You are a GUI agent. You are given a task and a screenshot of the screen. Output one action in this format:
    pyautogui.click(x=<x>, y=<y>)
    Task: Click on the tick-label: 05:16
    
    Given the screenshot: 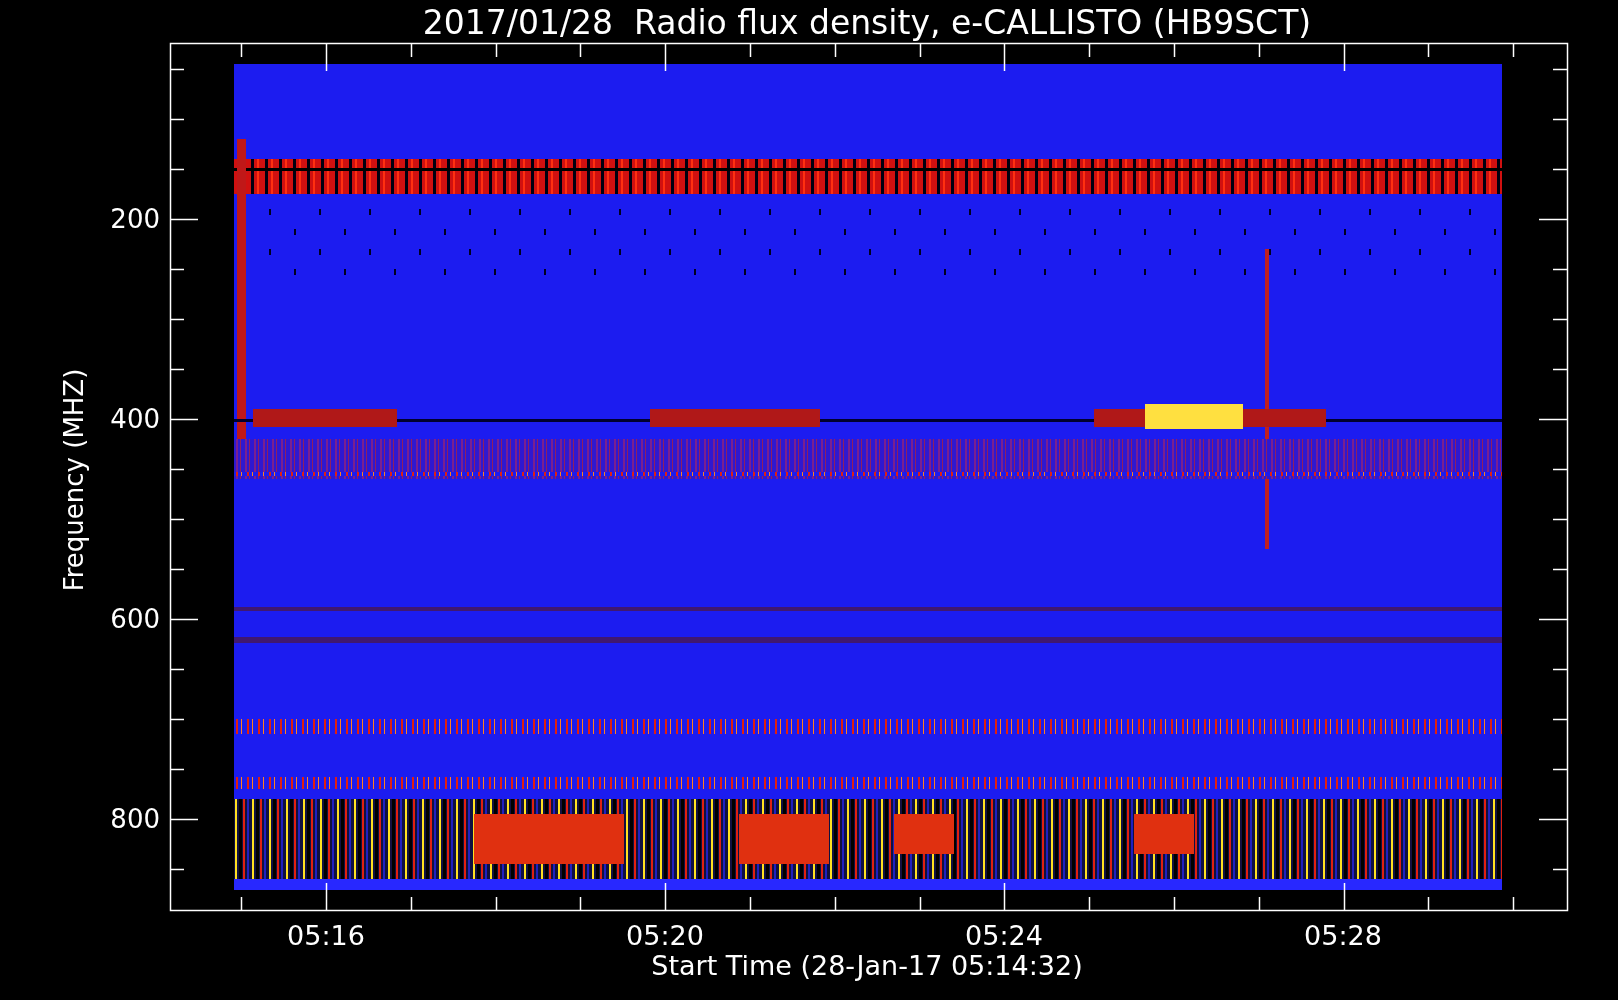 What is the action you would take?
    pyautogui.click(x=326, y=935)
    